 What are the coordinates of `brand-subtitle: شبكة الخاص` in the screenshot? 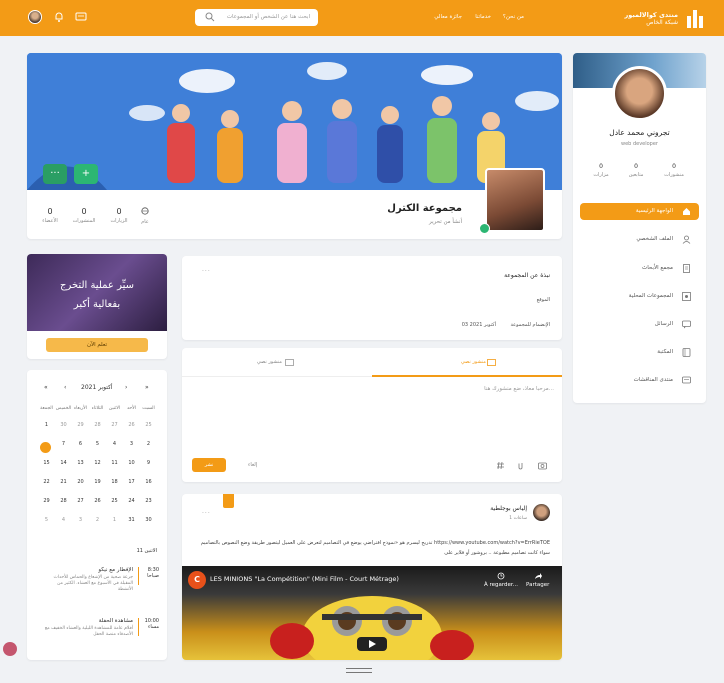 It's located at (662, 22).